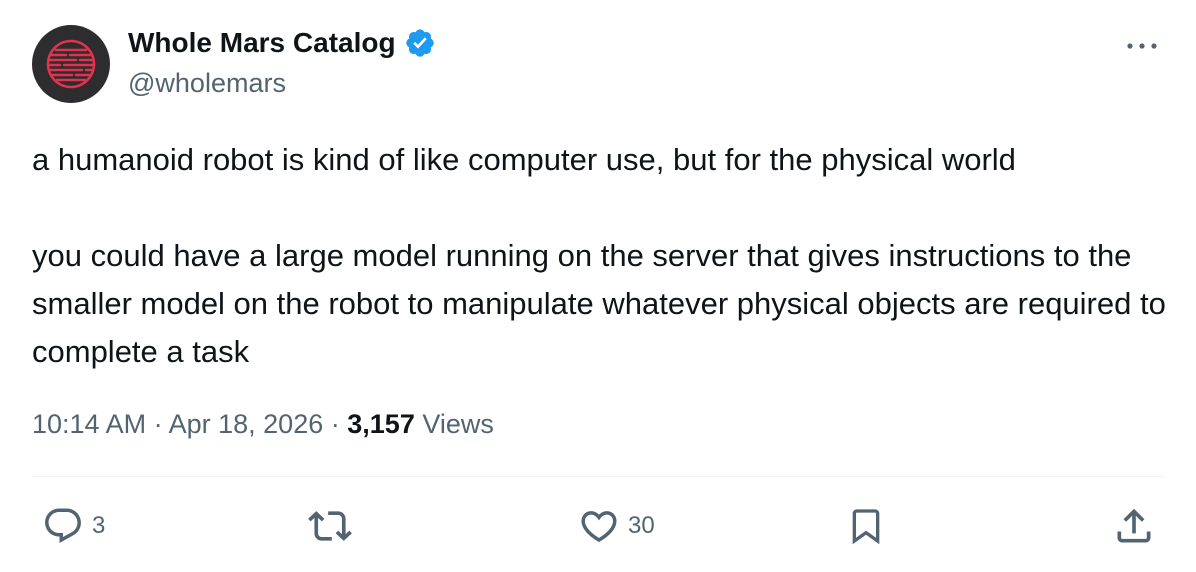  I want to click on tweet-meta: 10:14 AM · Apr 18, 2026 · 3,157 Views, so click(263, 424).